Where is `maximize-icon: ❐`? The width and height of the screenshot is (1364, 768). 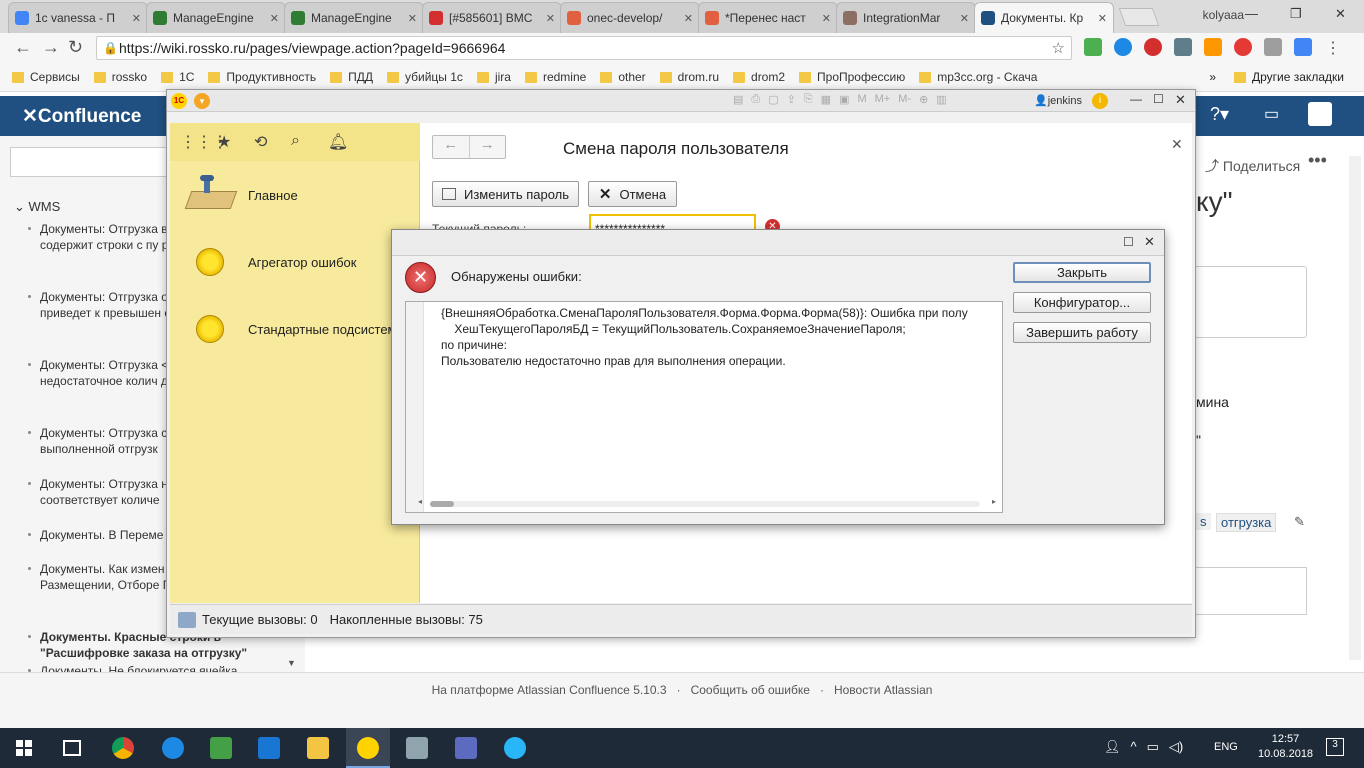 maximize-icon: ❐ is located at coordinates (1296, 14).